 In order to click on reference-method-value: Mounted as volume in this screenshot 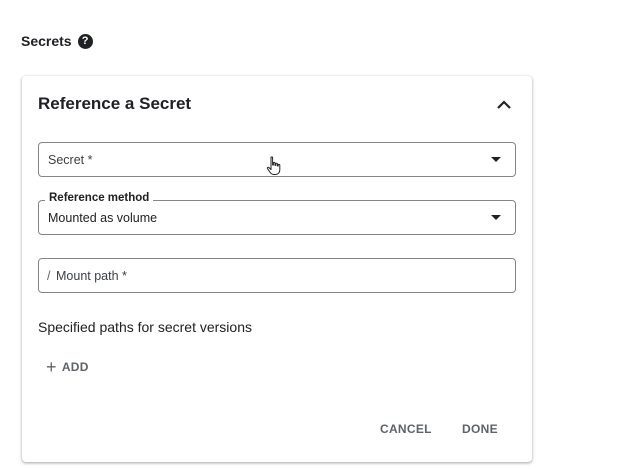, I will do `click(103, 218)`.